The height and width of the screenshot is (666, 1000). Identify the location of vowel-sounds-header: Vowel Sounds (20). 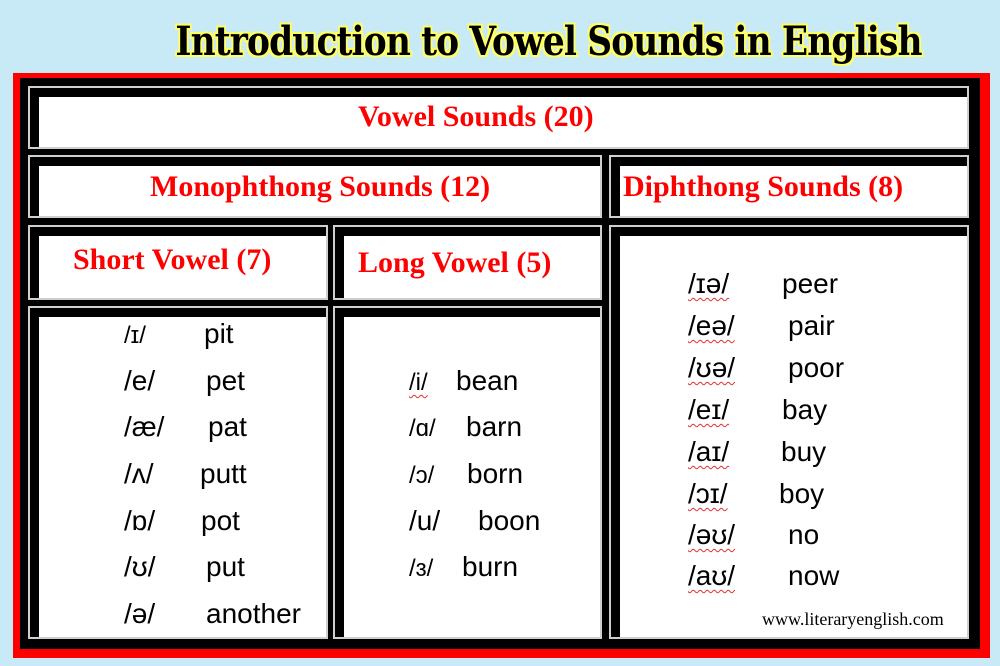
(476, 116).